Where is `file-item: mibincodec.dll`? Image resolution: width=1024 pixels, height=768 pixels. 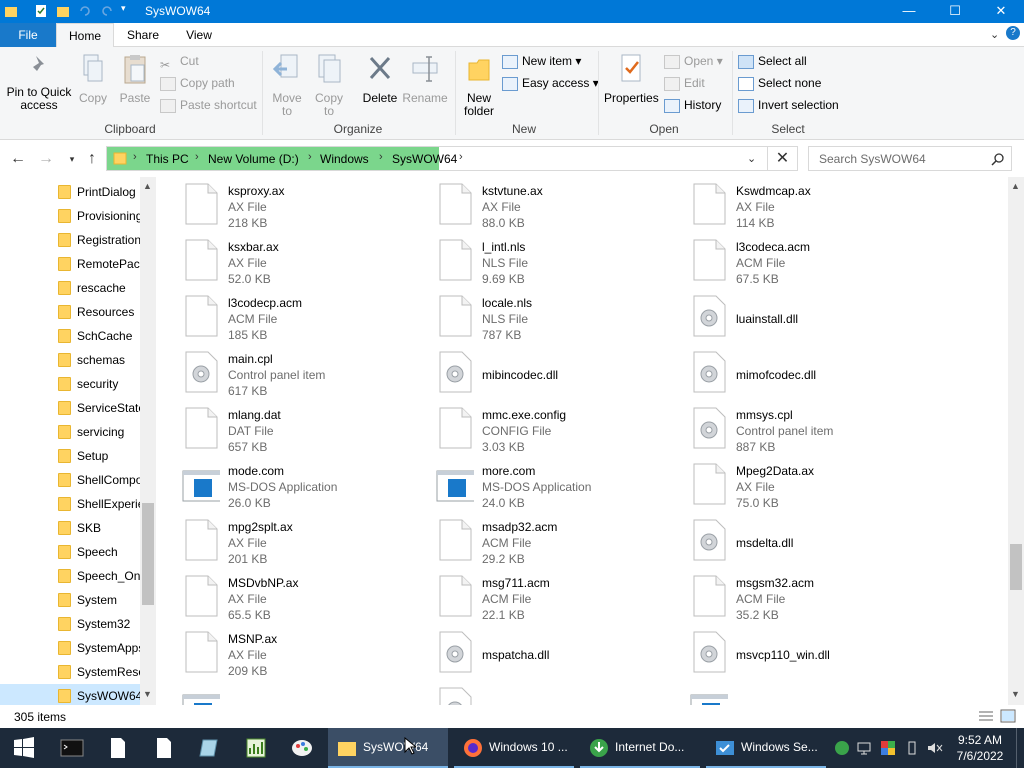 file-item: mibincodec.dll is located at coordinates (555, 372).